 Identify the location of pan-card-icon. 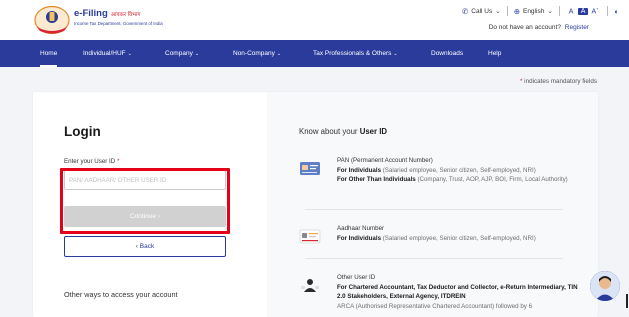
(310, 168).